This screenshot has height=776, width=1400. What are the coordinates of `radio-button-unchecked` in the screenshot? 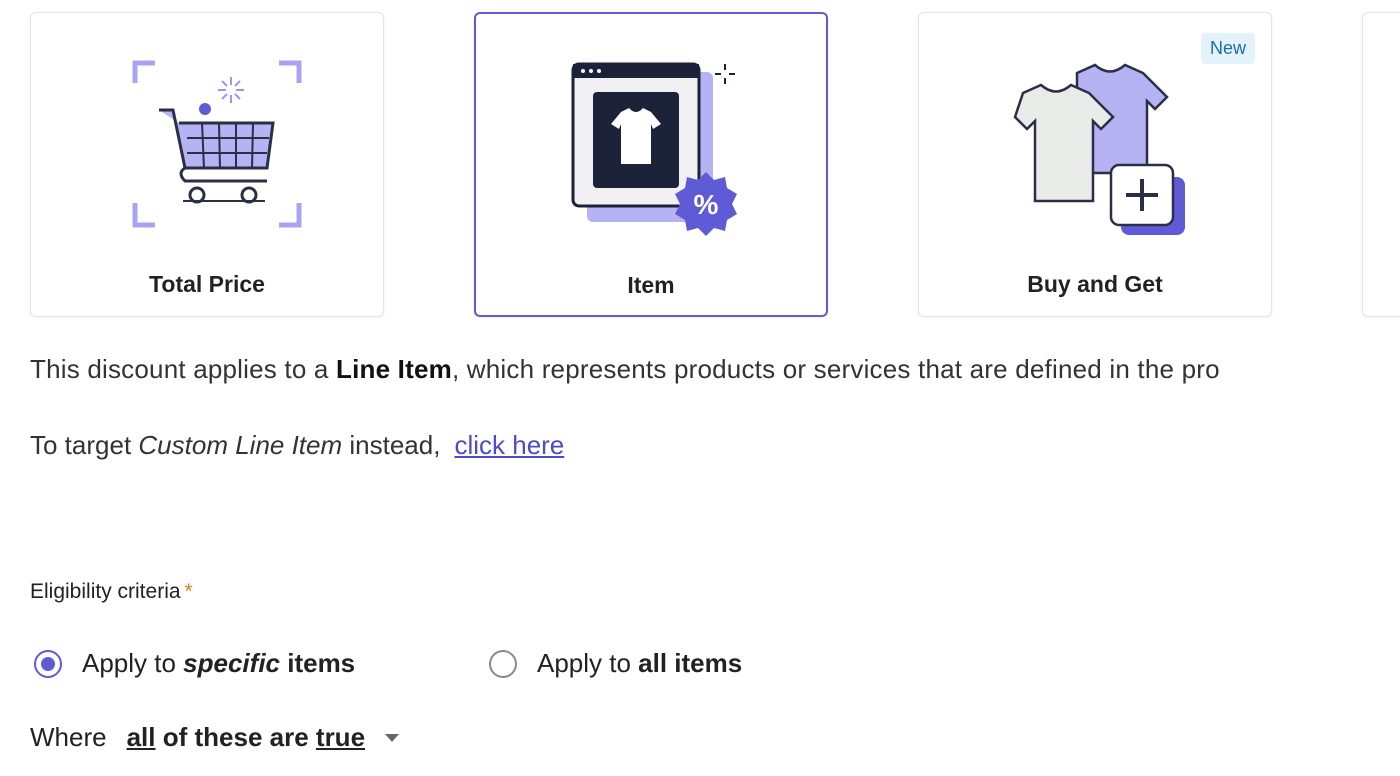 It's located at (503, 663).